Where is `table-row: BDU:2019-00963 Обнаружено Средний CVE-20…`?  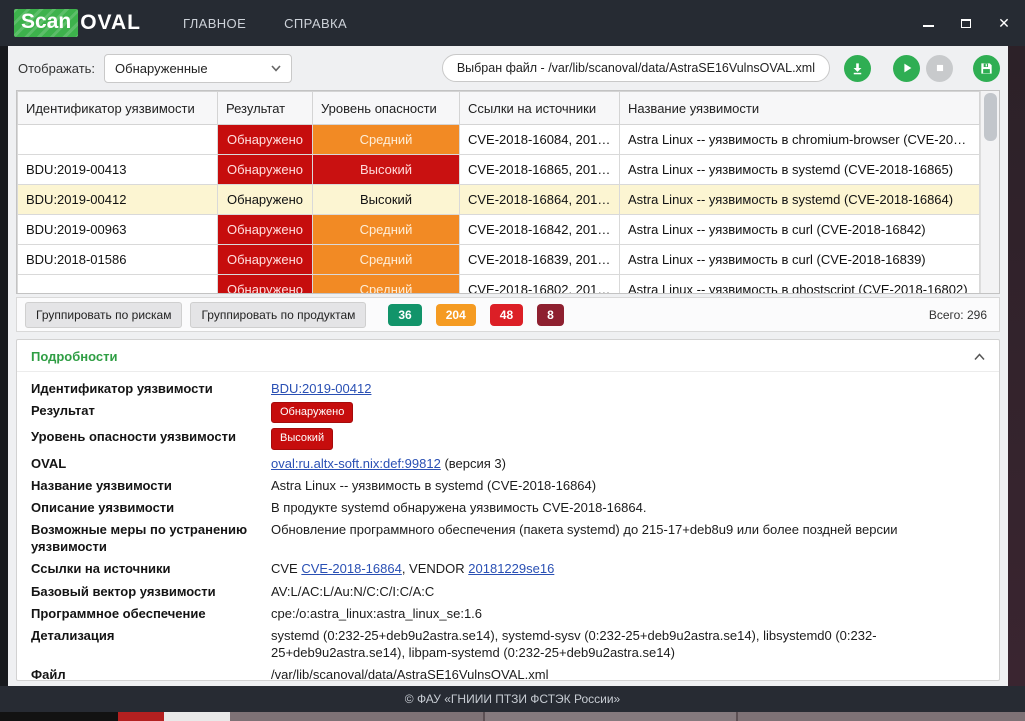 table-row: BDU:2019-00963 Обнаружено Средний CVE-20… is located at coordinates (498, 229).